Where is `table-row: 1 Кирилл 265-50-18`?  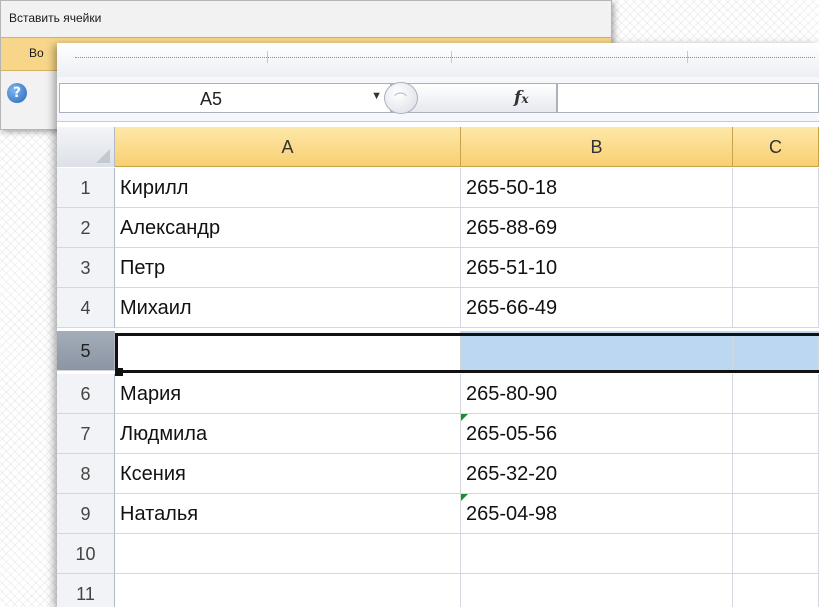
table-row: 1 Кирилл 265-50-18 is located at coordinates (438, 188).